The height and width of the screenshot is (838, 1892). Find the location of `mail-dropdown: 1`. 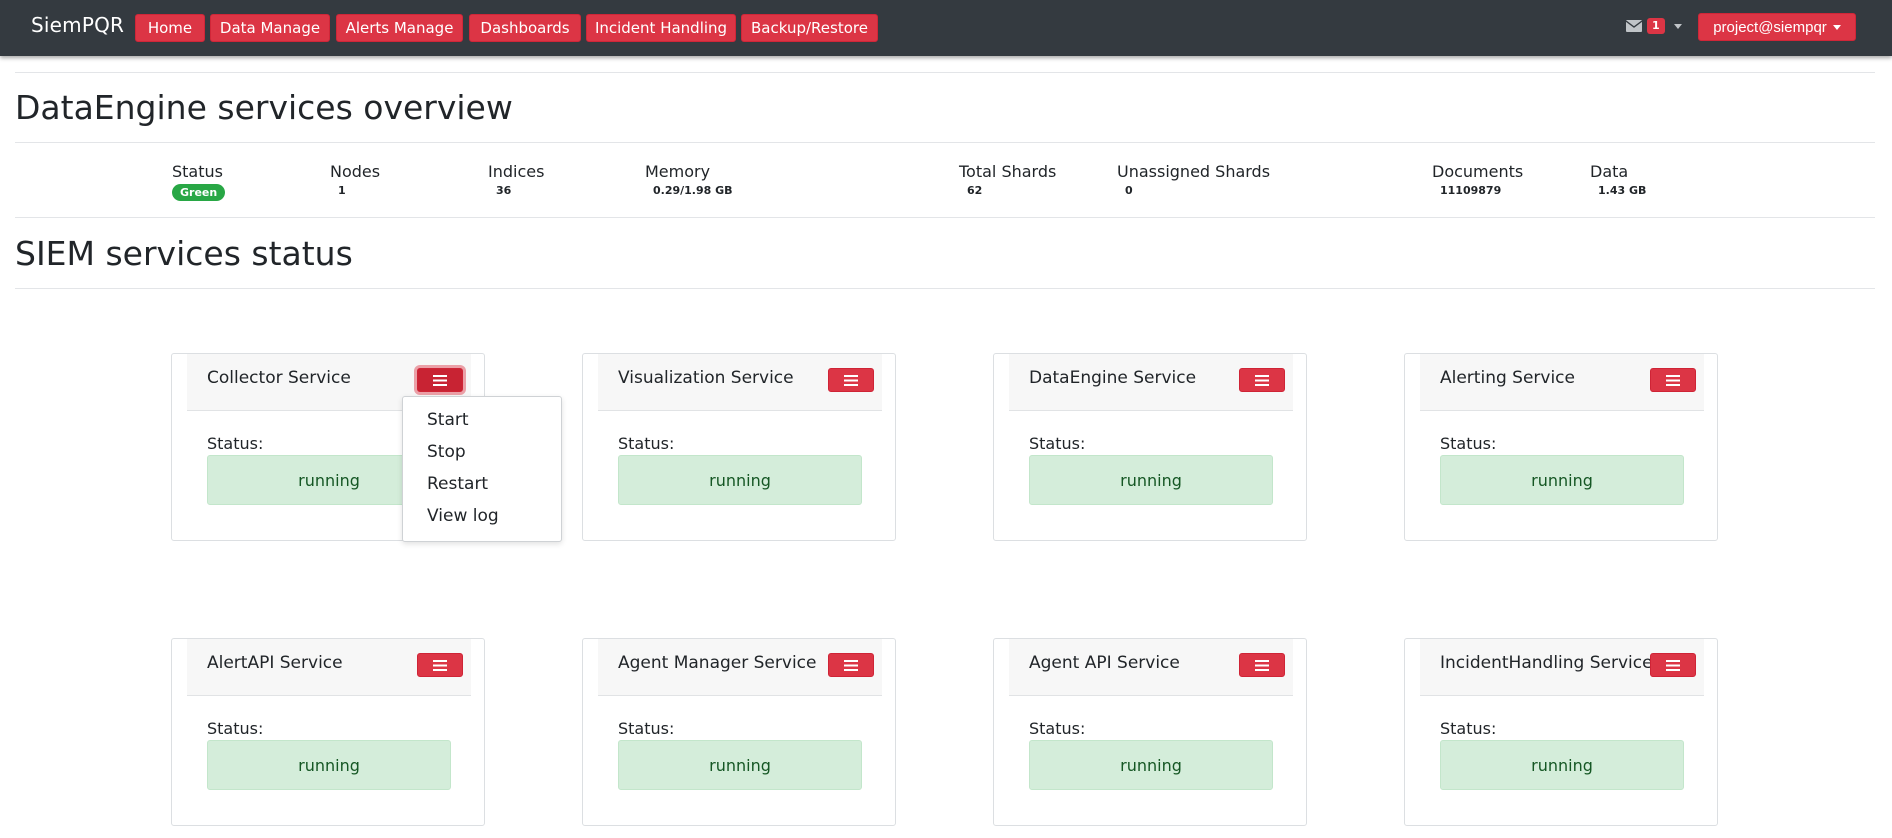

mail-dropdown: 1 is located at coordinates (1654, 26).